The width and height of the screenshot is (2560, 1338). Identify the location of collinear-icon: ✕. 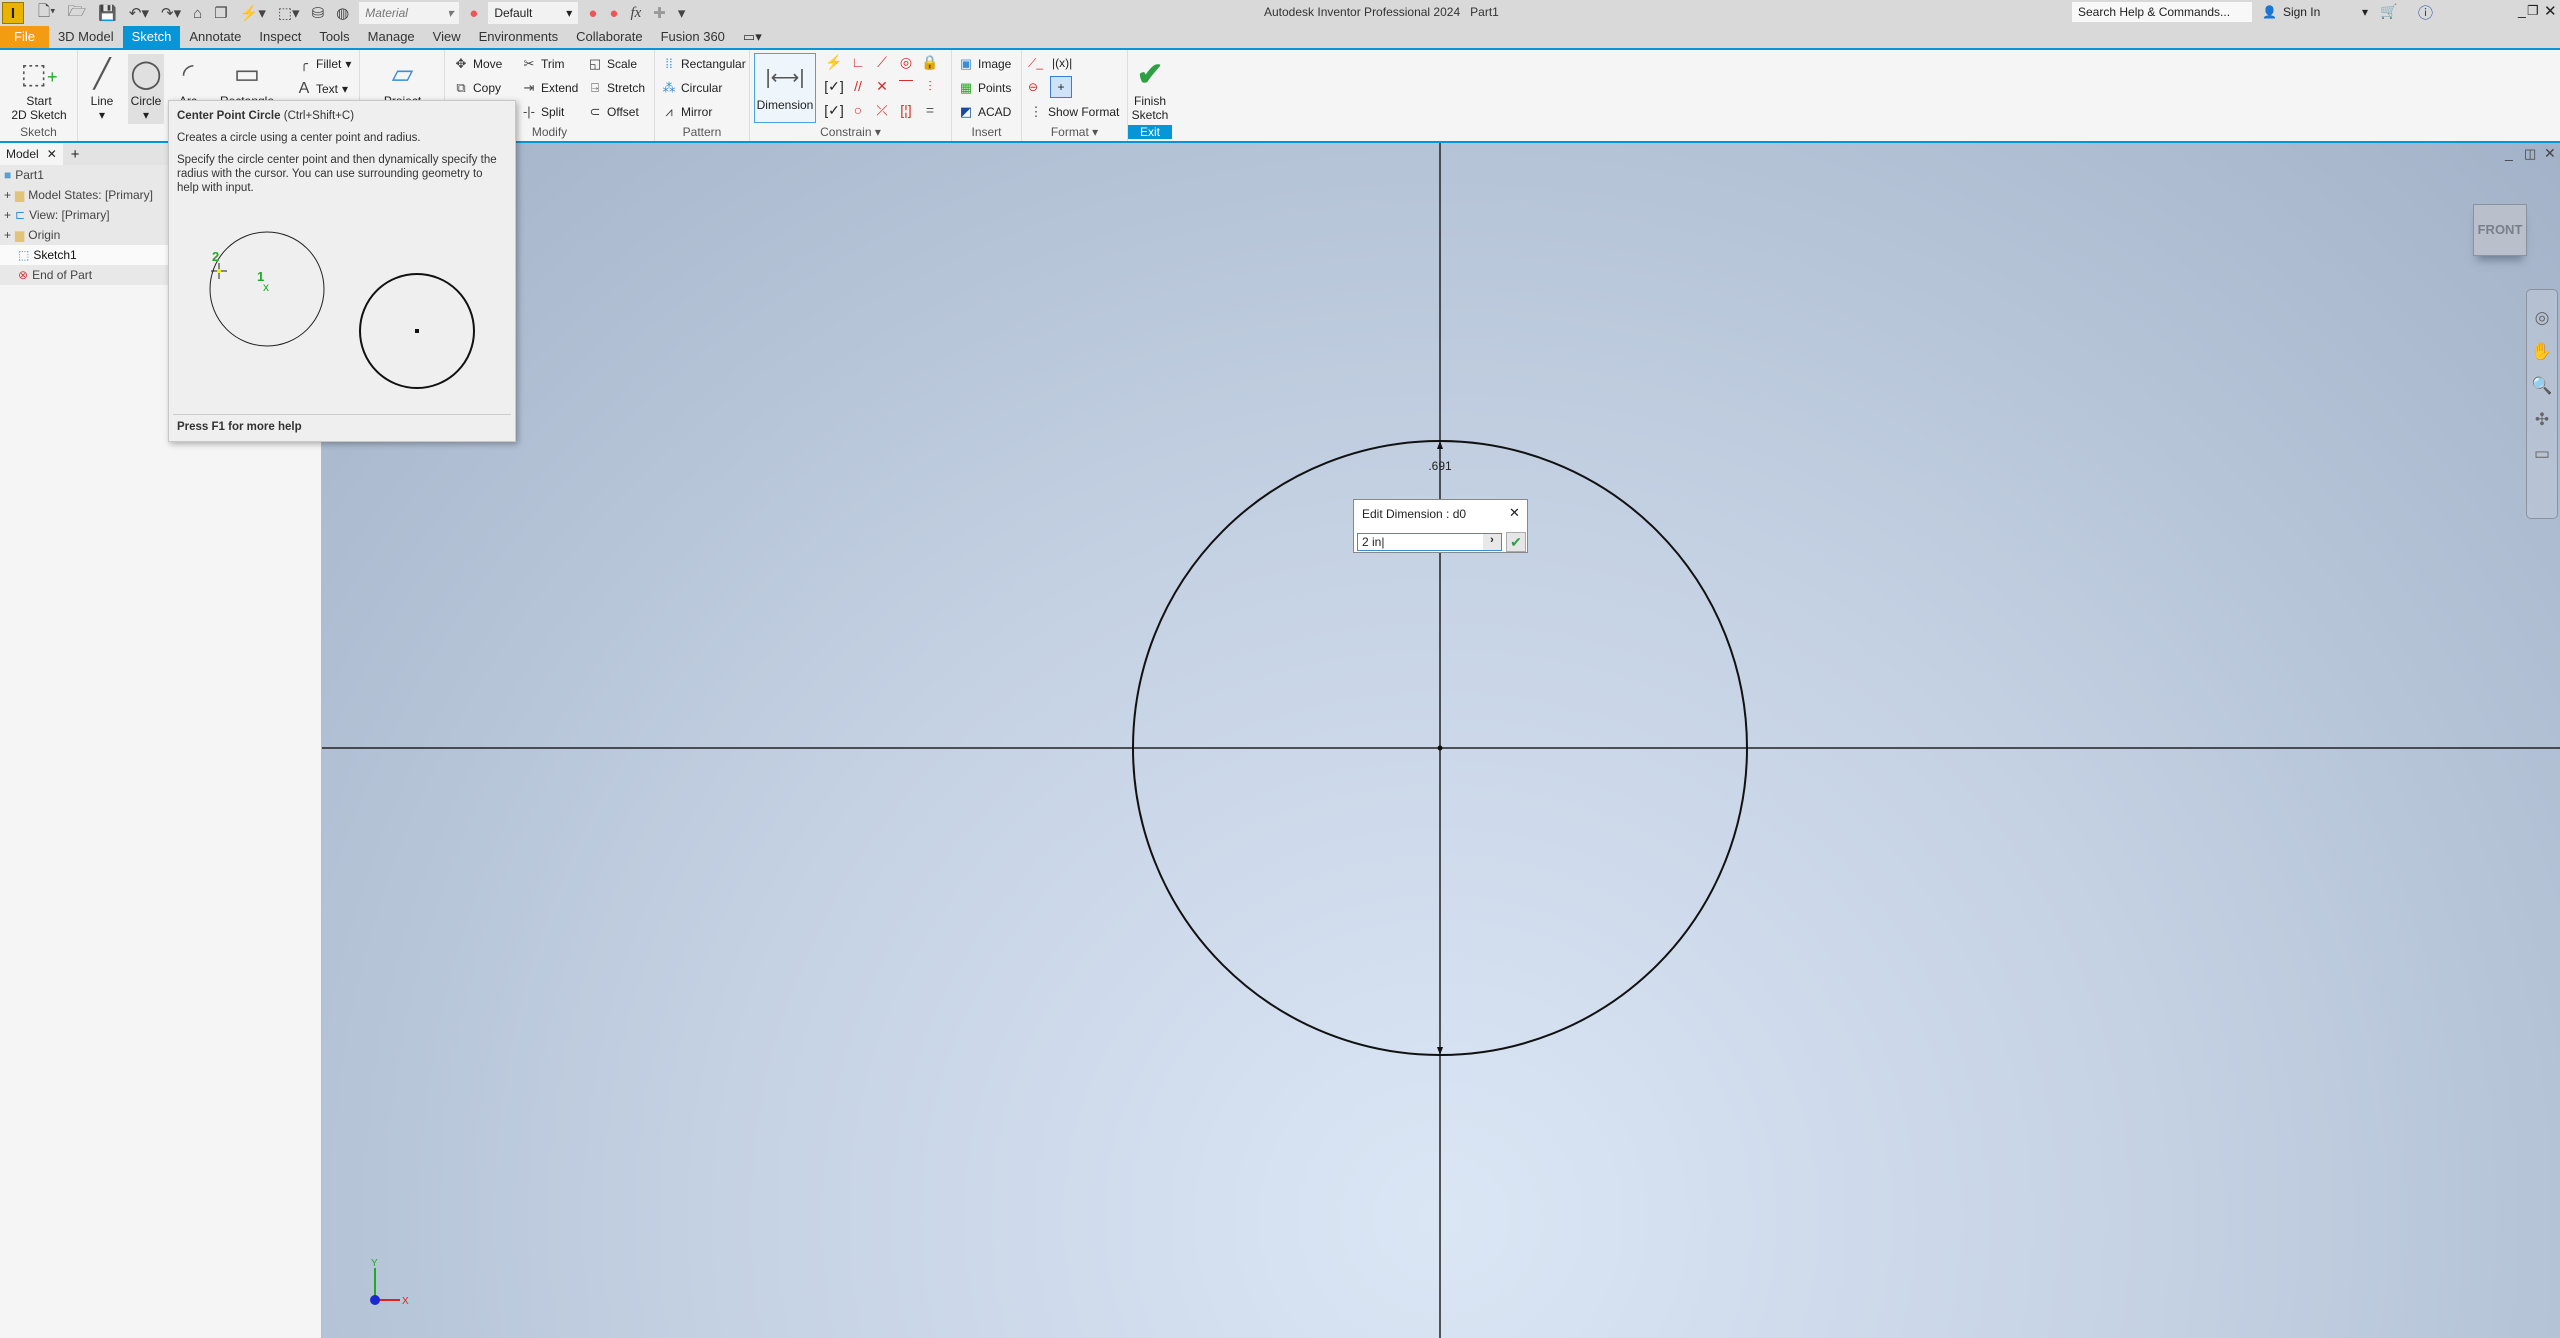
(882, 90).